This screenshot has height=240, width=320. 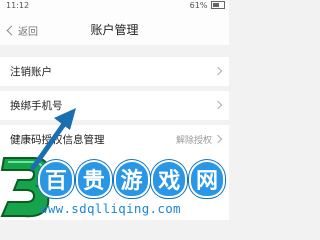 What do you see at coordinates (114, 139) in the screenshot?
I see `row-health-code-auth: 健康码授权信息管理 解除授权` at bounding box center [114, 139].